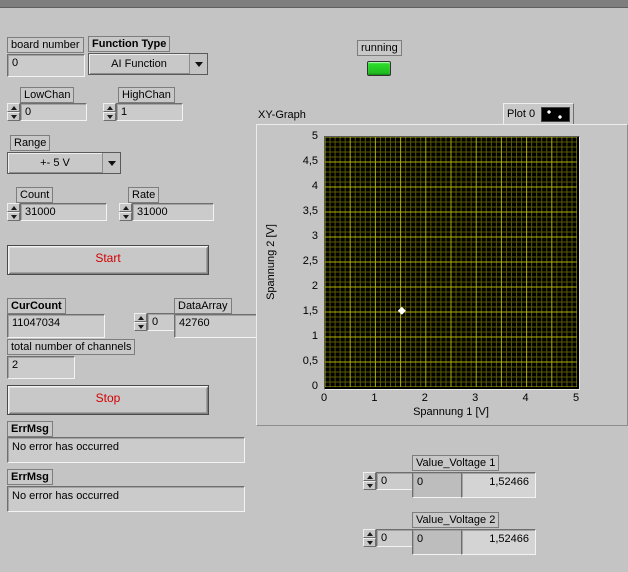 The image size is (628, 572). What do you see at coordinates (129, 44) in the screenshot?
I see `function-type-label: Function Type` at bounding box center [129, 44].